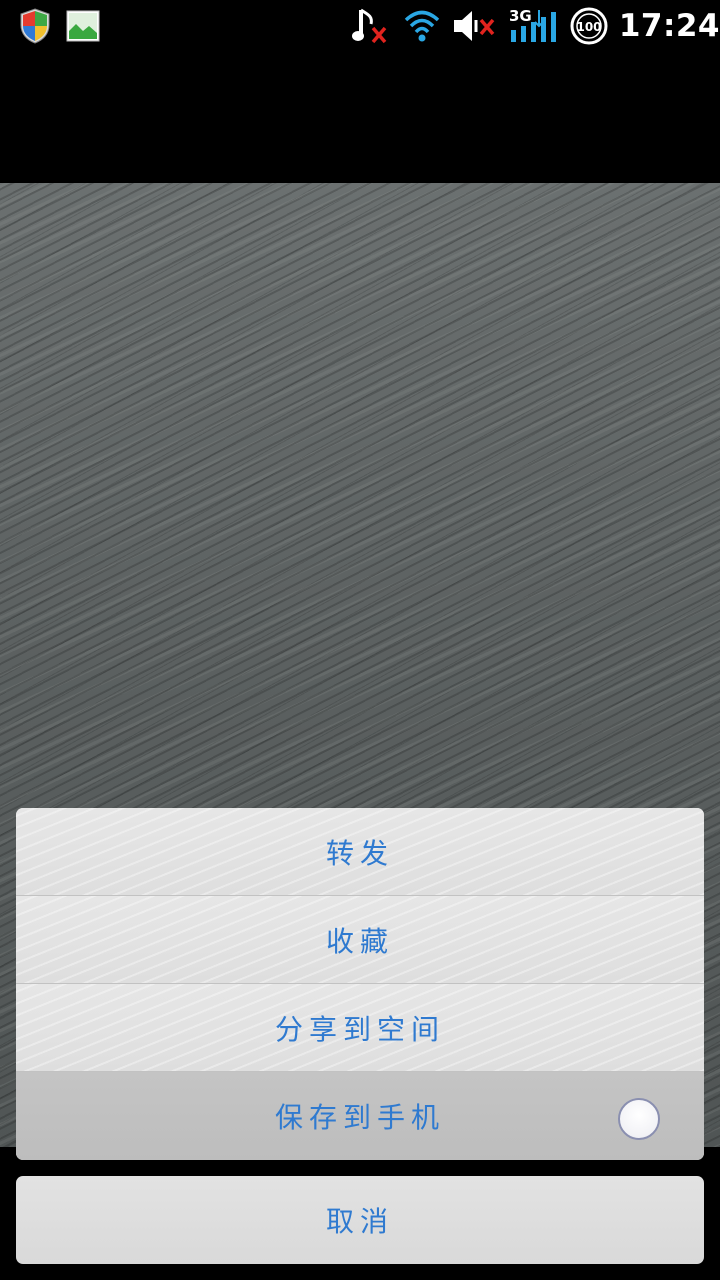 The image size is (720, 1280). I want to click on forward-option: 转发, so click(360, 852).